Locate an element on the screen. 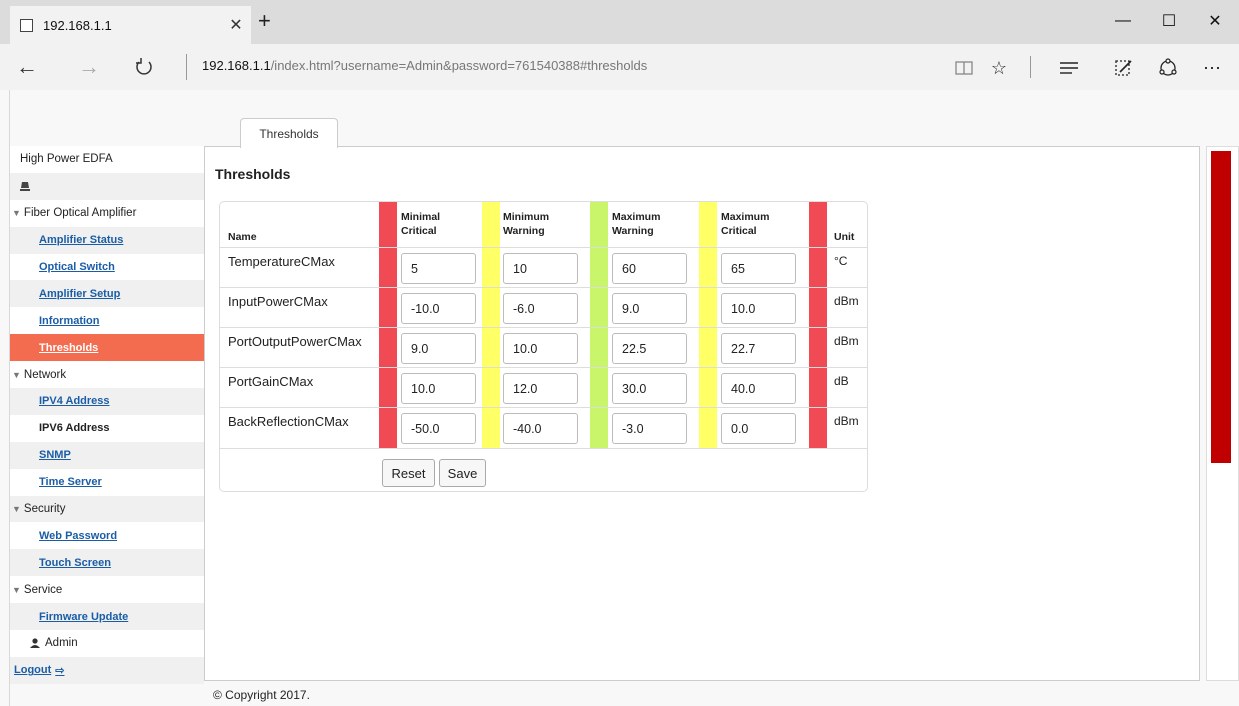 This screenshot has width=1239, height=706. sidebar-item-ipv6-address: IPV6 Address is located at coordinates (107, 428).